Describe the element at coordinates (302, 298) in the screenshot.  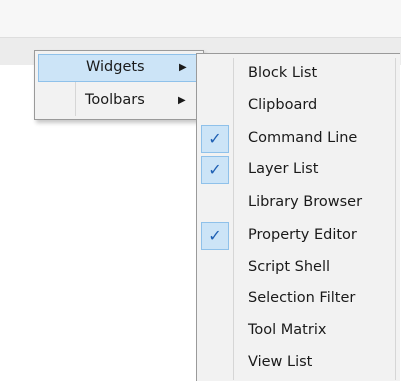
I see `submenu-item-label: Selection Filter` at that location.